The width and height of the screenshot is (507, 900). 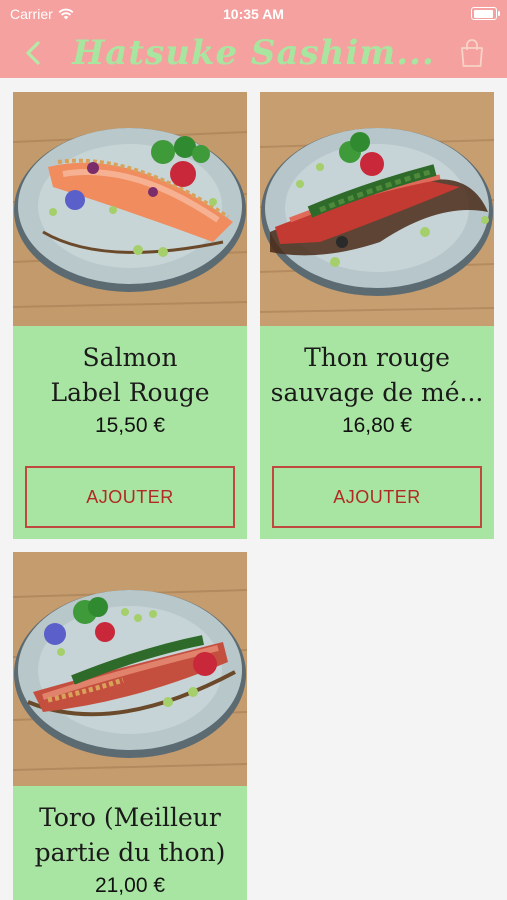 I want to click on product-name-line-2: Label Rouge, so click(x=130, y=392).